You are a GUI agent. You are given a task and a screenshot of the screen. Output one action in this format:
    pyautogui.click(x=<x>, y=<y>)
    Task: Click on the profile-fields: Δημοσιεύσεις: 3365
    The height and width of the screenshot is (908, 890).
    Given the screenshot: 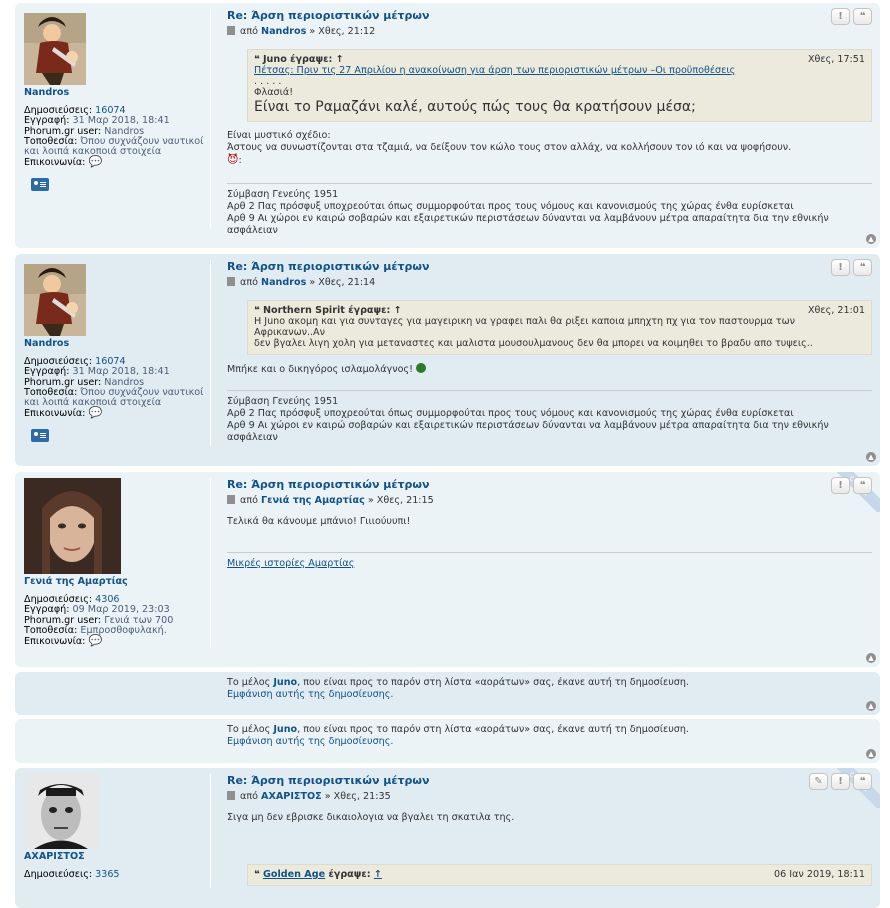 What is the action you would take?
    pyautogui.click(x=114, y=875)
    